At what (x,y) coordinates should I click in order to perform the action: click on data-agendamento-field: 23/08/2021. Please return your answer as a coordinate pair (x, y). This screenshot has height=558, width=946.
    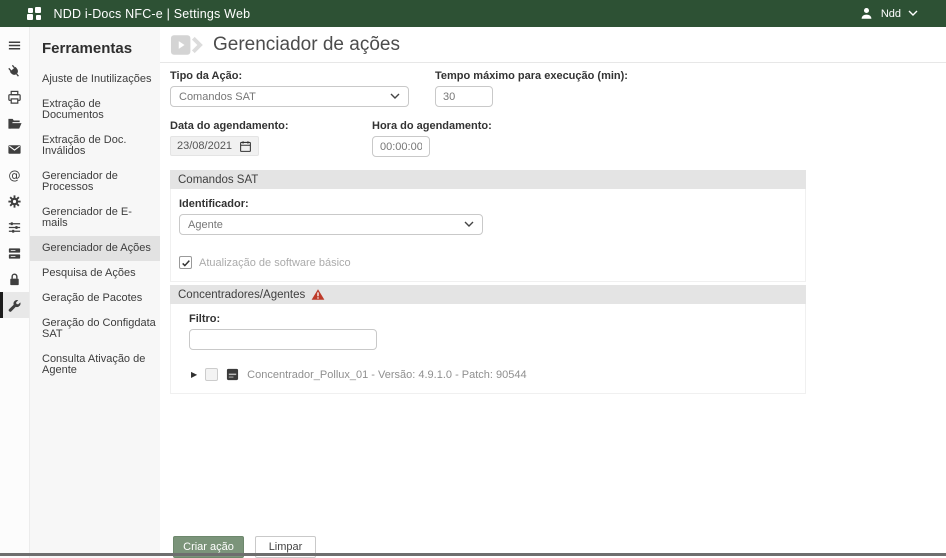
    Looking at the image, I should click on (214, 146).